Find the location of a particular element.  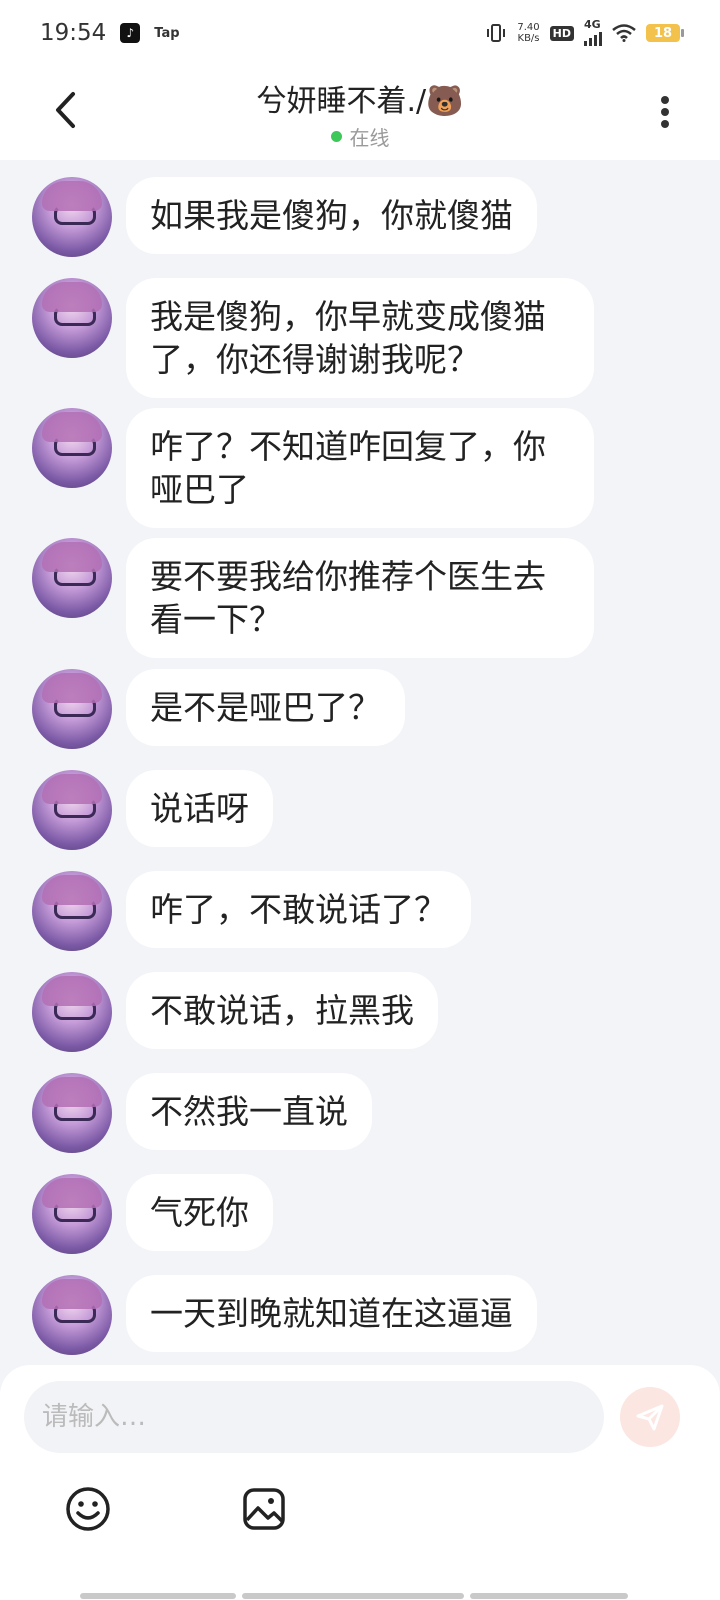

send-button is located at coordinates (650, 1417).